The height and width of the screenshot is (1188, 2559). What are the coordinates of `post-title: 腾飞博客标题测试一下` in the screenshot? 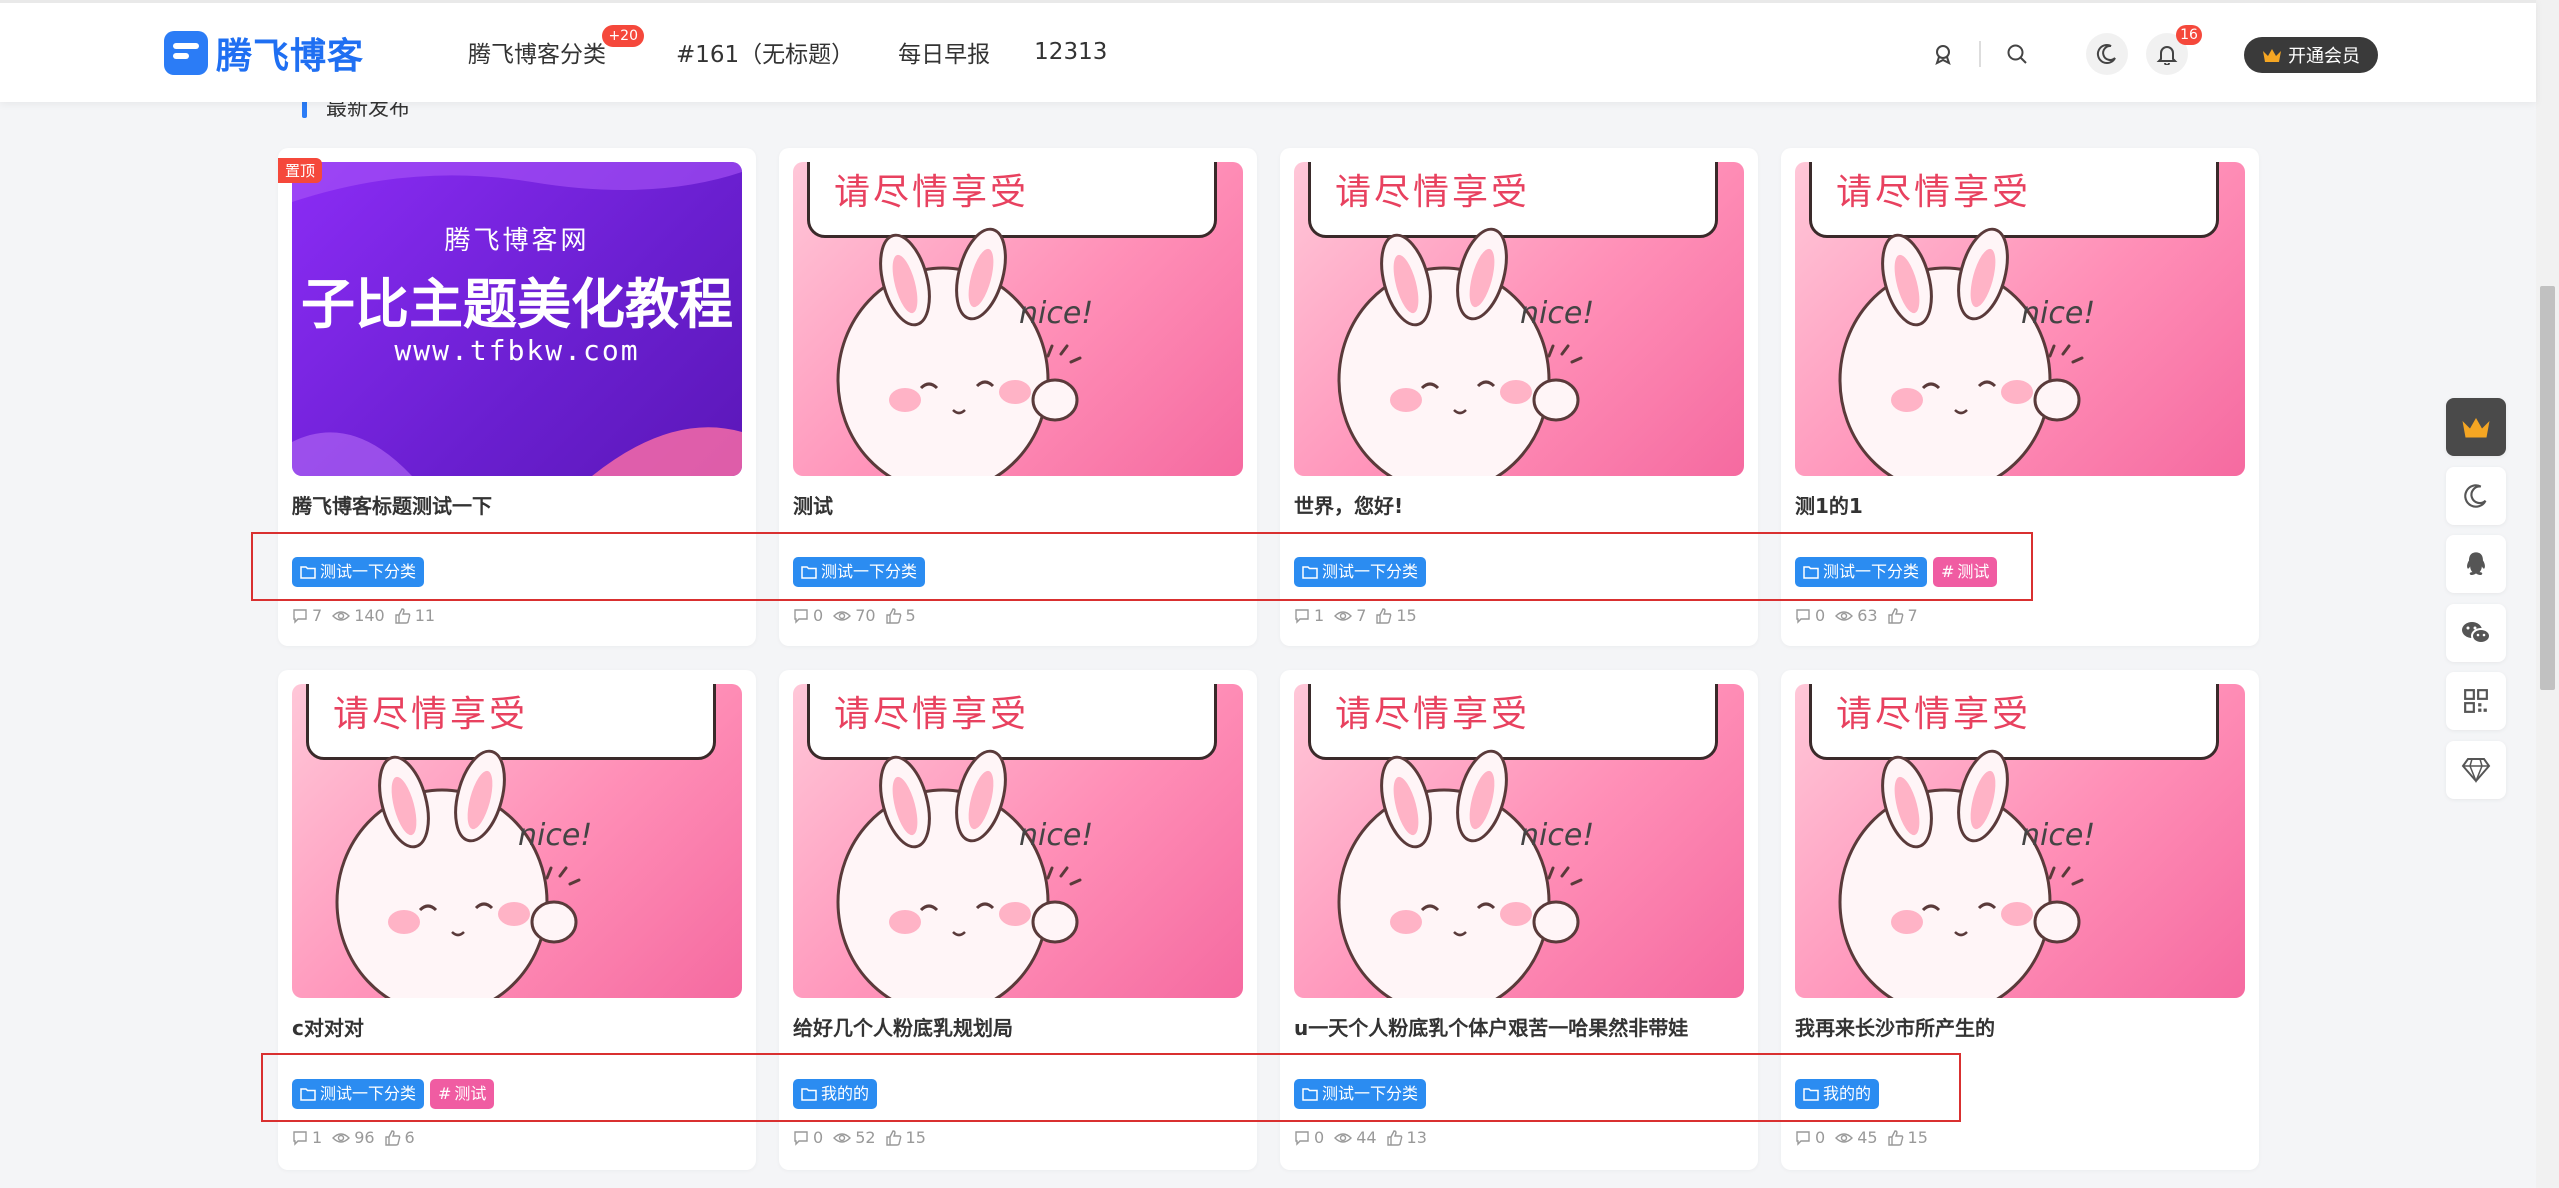 It's located at (392, 504).